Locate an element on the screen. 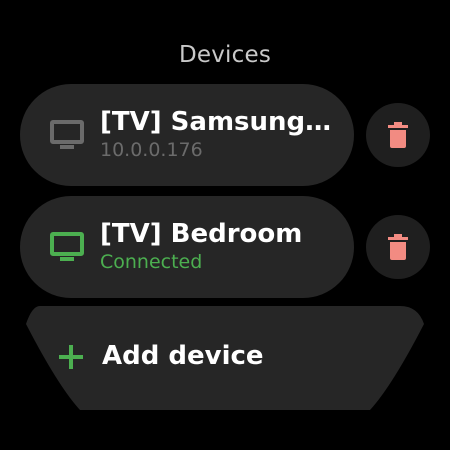 The image size is (450, 450). device-text: [TV] Bedroom Connected is located at coordinates (218, 246).